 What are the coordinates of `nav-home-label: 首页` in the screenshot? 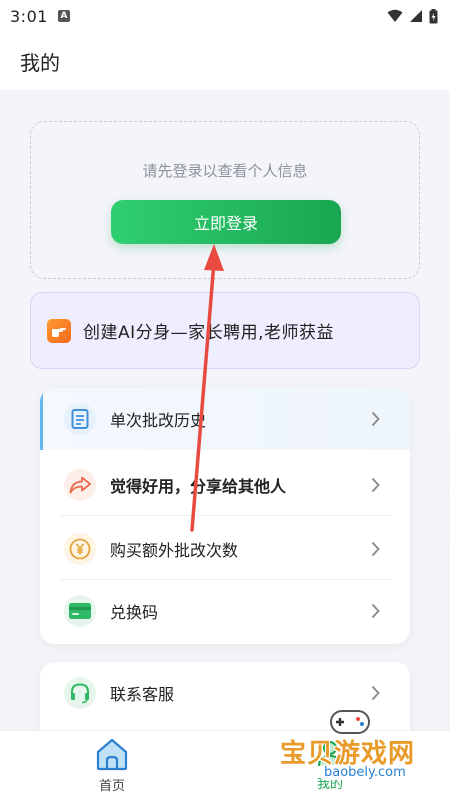 It's located at (111, 786).